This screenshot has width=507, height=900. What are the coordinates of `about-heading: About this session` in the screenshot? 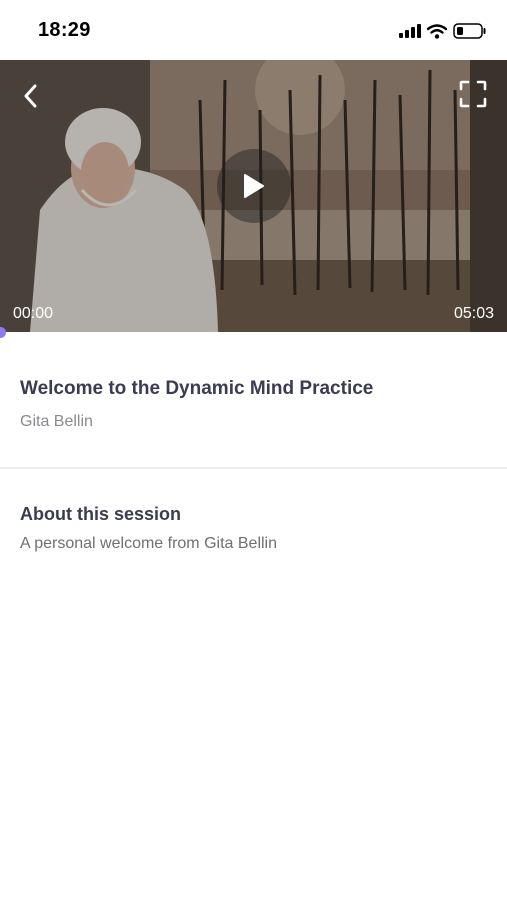 It's located at (101, 514).